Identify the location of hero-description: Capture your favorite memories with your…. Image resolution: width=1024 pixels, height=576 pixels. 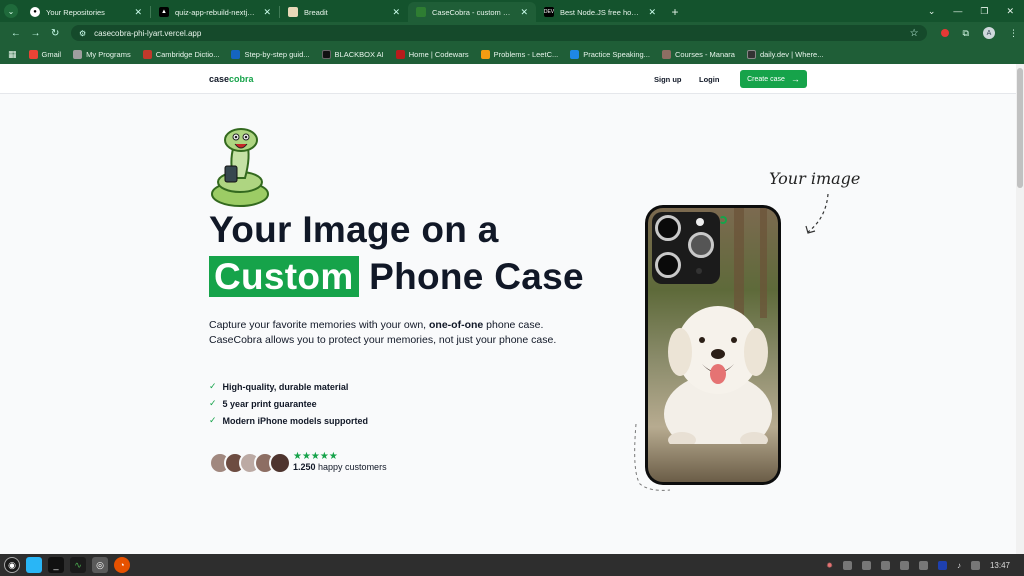
(384, 333).